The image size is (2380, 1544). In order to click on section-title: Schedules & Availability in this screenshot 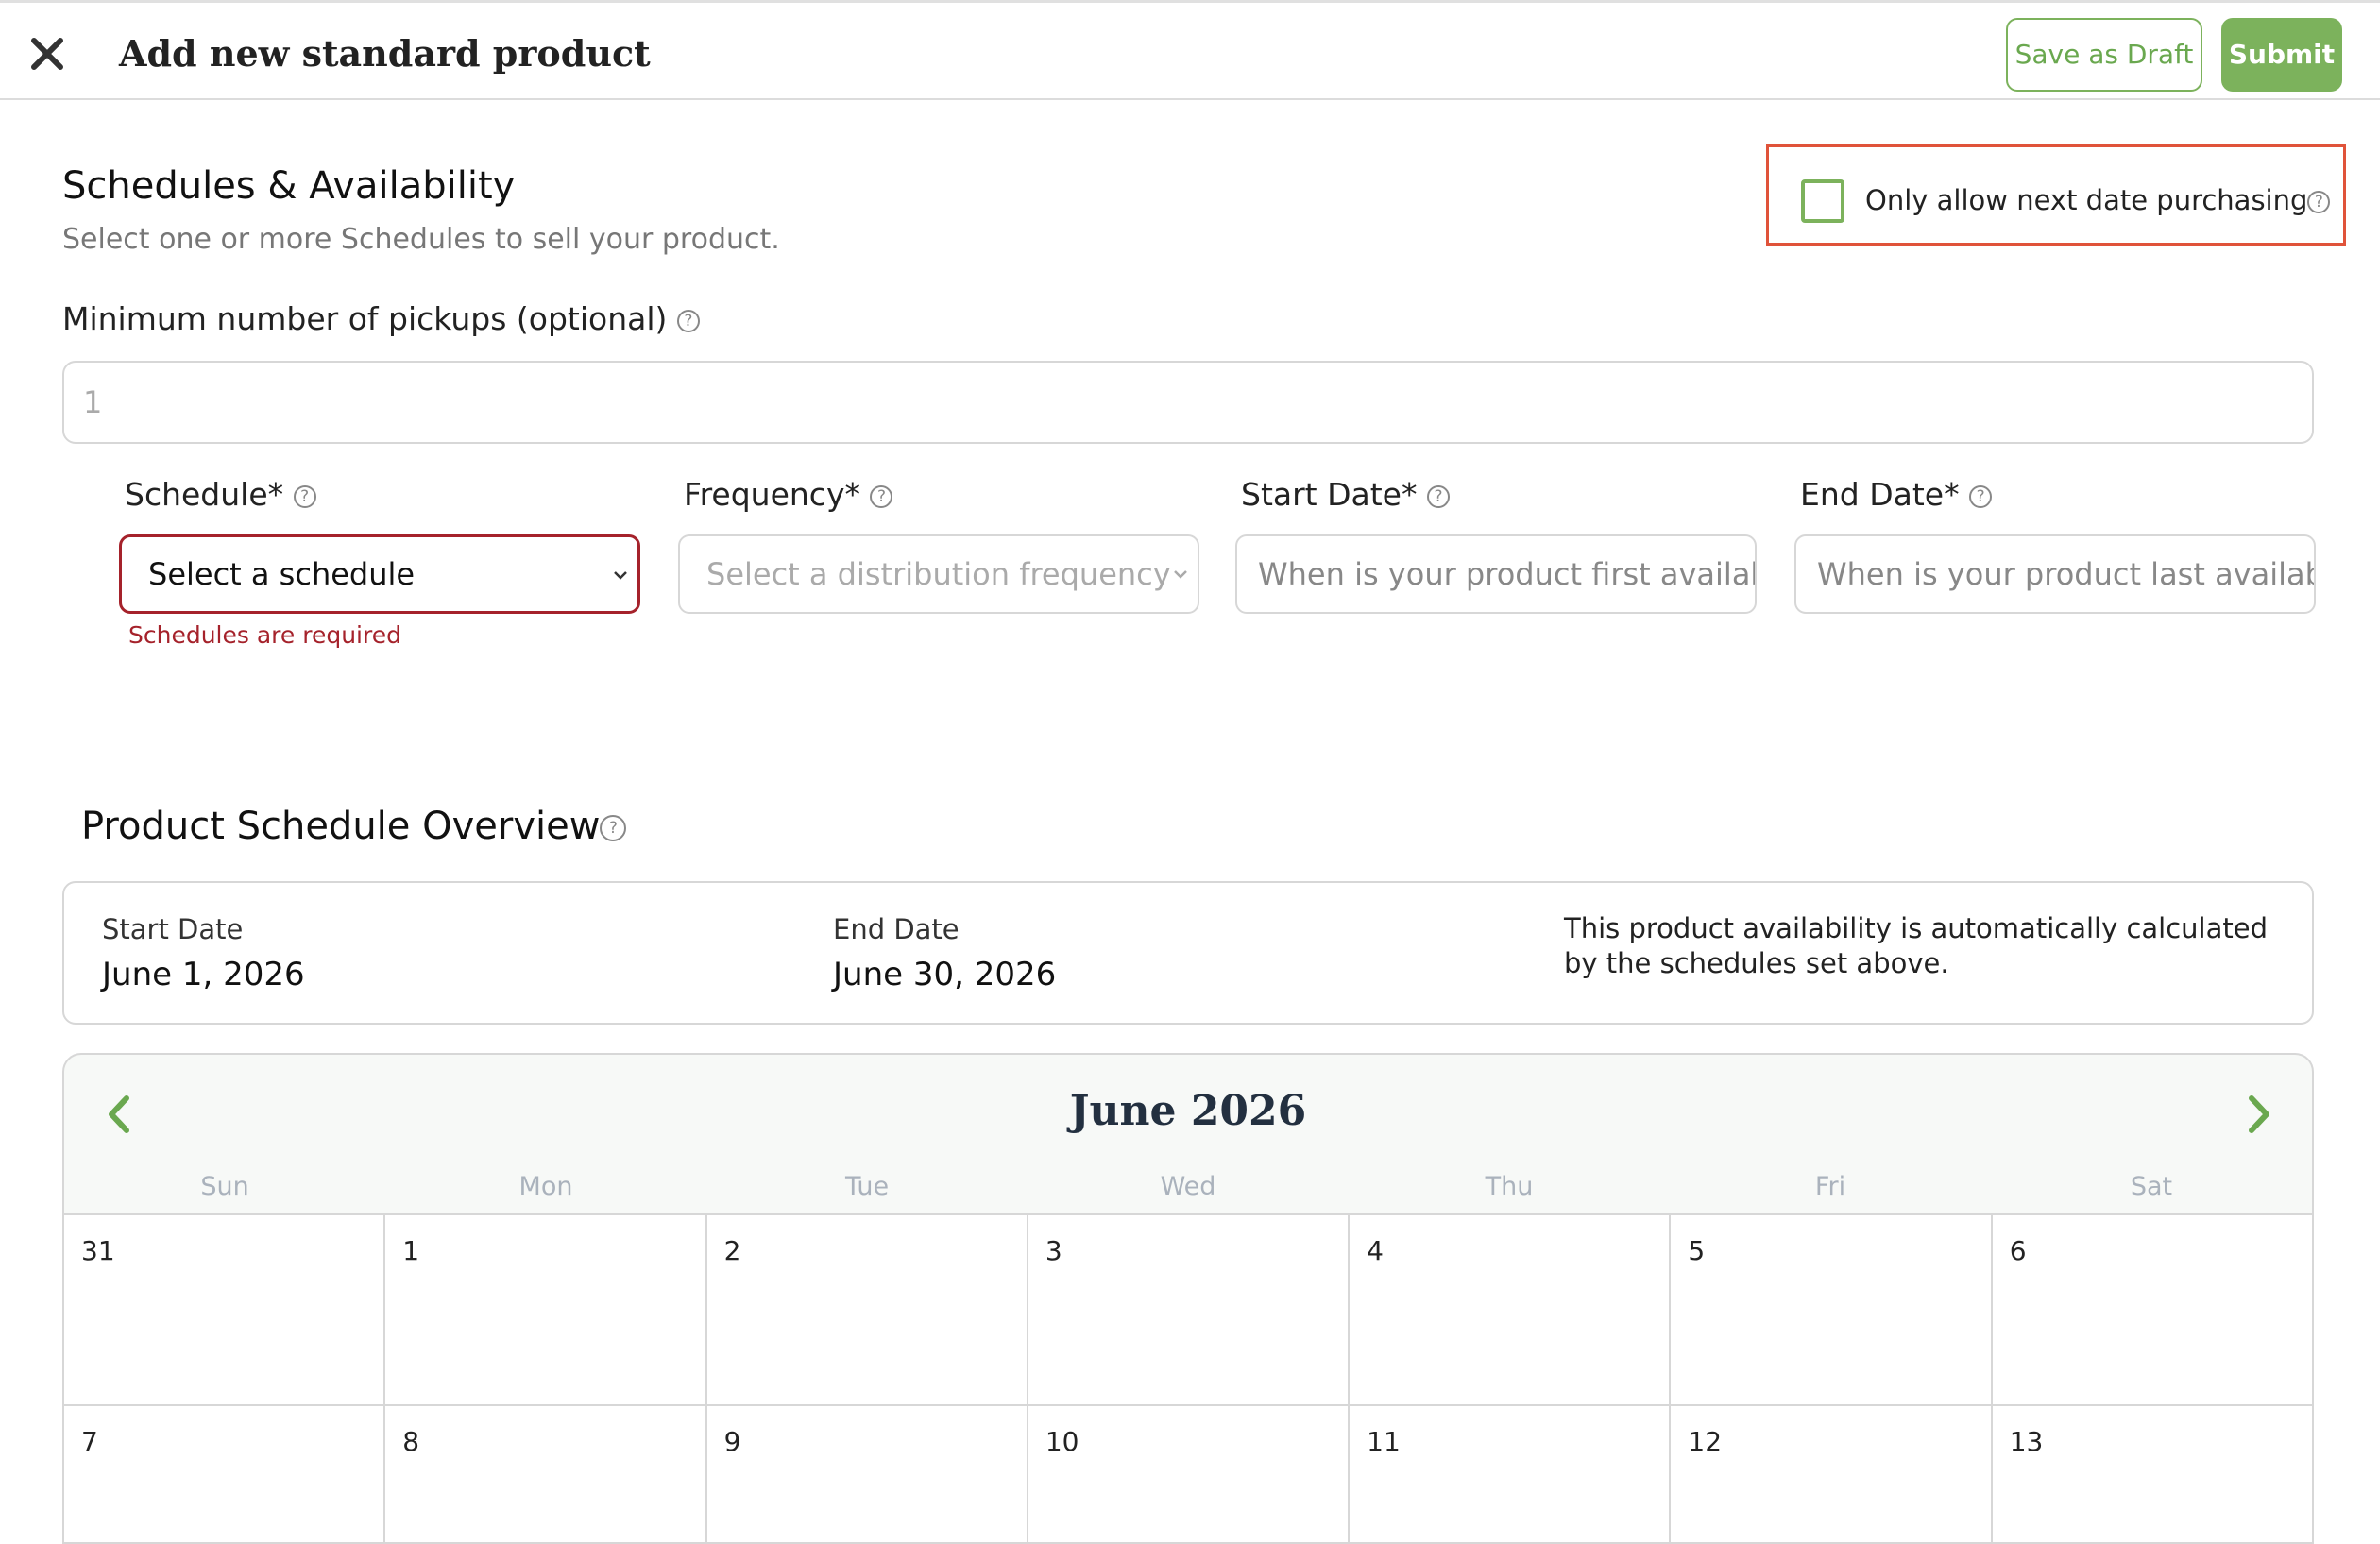, I will do `click(289, 186)`.